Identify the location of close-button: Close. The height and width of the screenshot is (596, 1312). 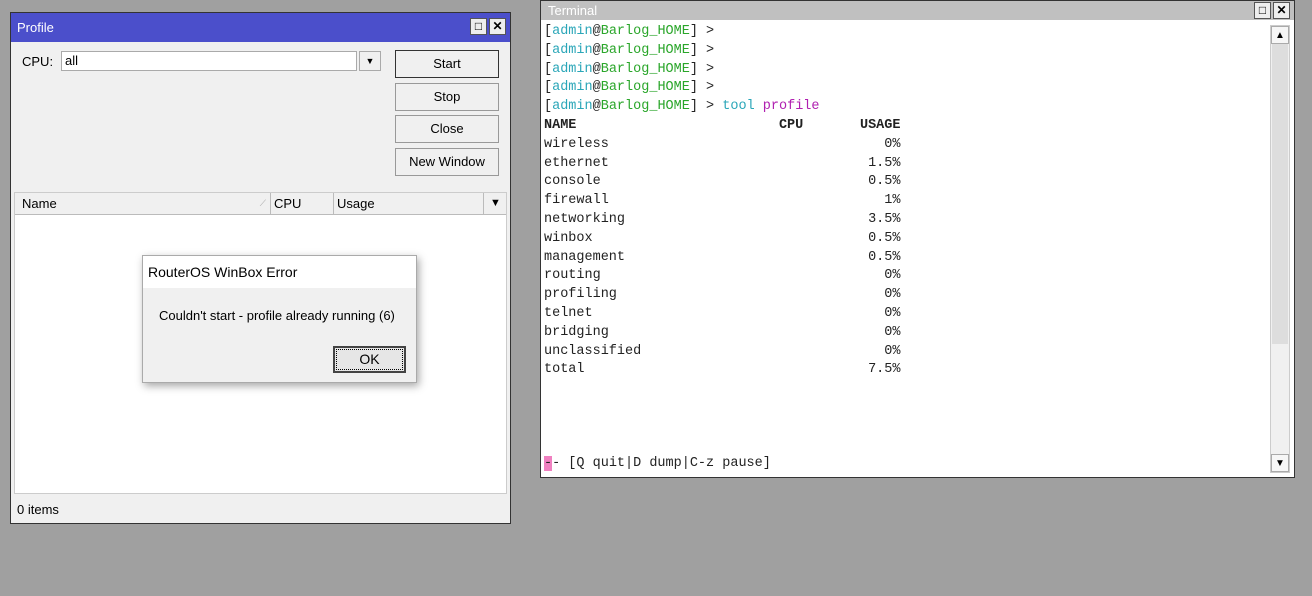
(447, 129).